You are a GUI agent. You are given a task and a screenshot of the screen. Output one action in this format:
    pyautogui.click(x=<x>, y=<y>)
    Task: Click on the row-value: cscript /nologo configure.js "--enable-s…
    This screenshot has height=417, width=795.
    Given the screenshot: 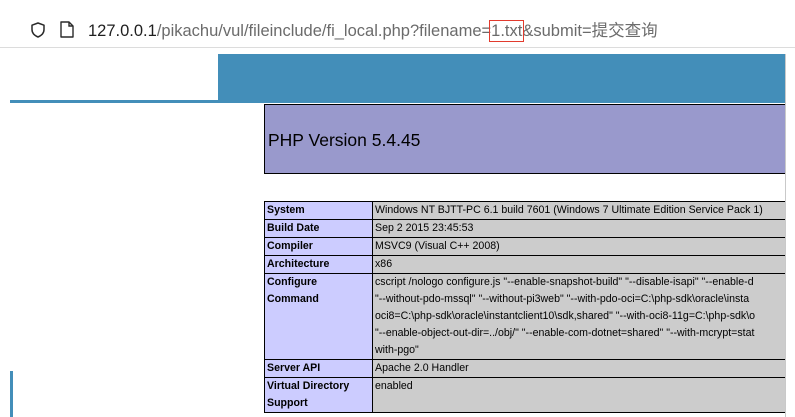 What is the action you would take?
    pyautogui.click(x=578, y=316)
    